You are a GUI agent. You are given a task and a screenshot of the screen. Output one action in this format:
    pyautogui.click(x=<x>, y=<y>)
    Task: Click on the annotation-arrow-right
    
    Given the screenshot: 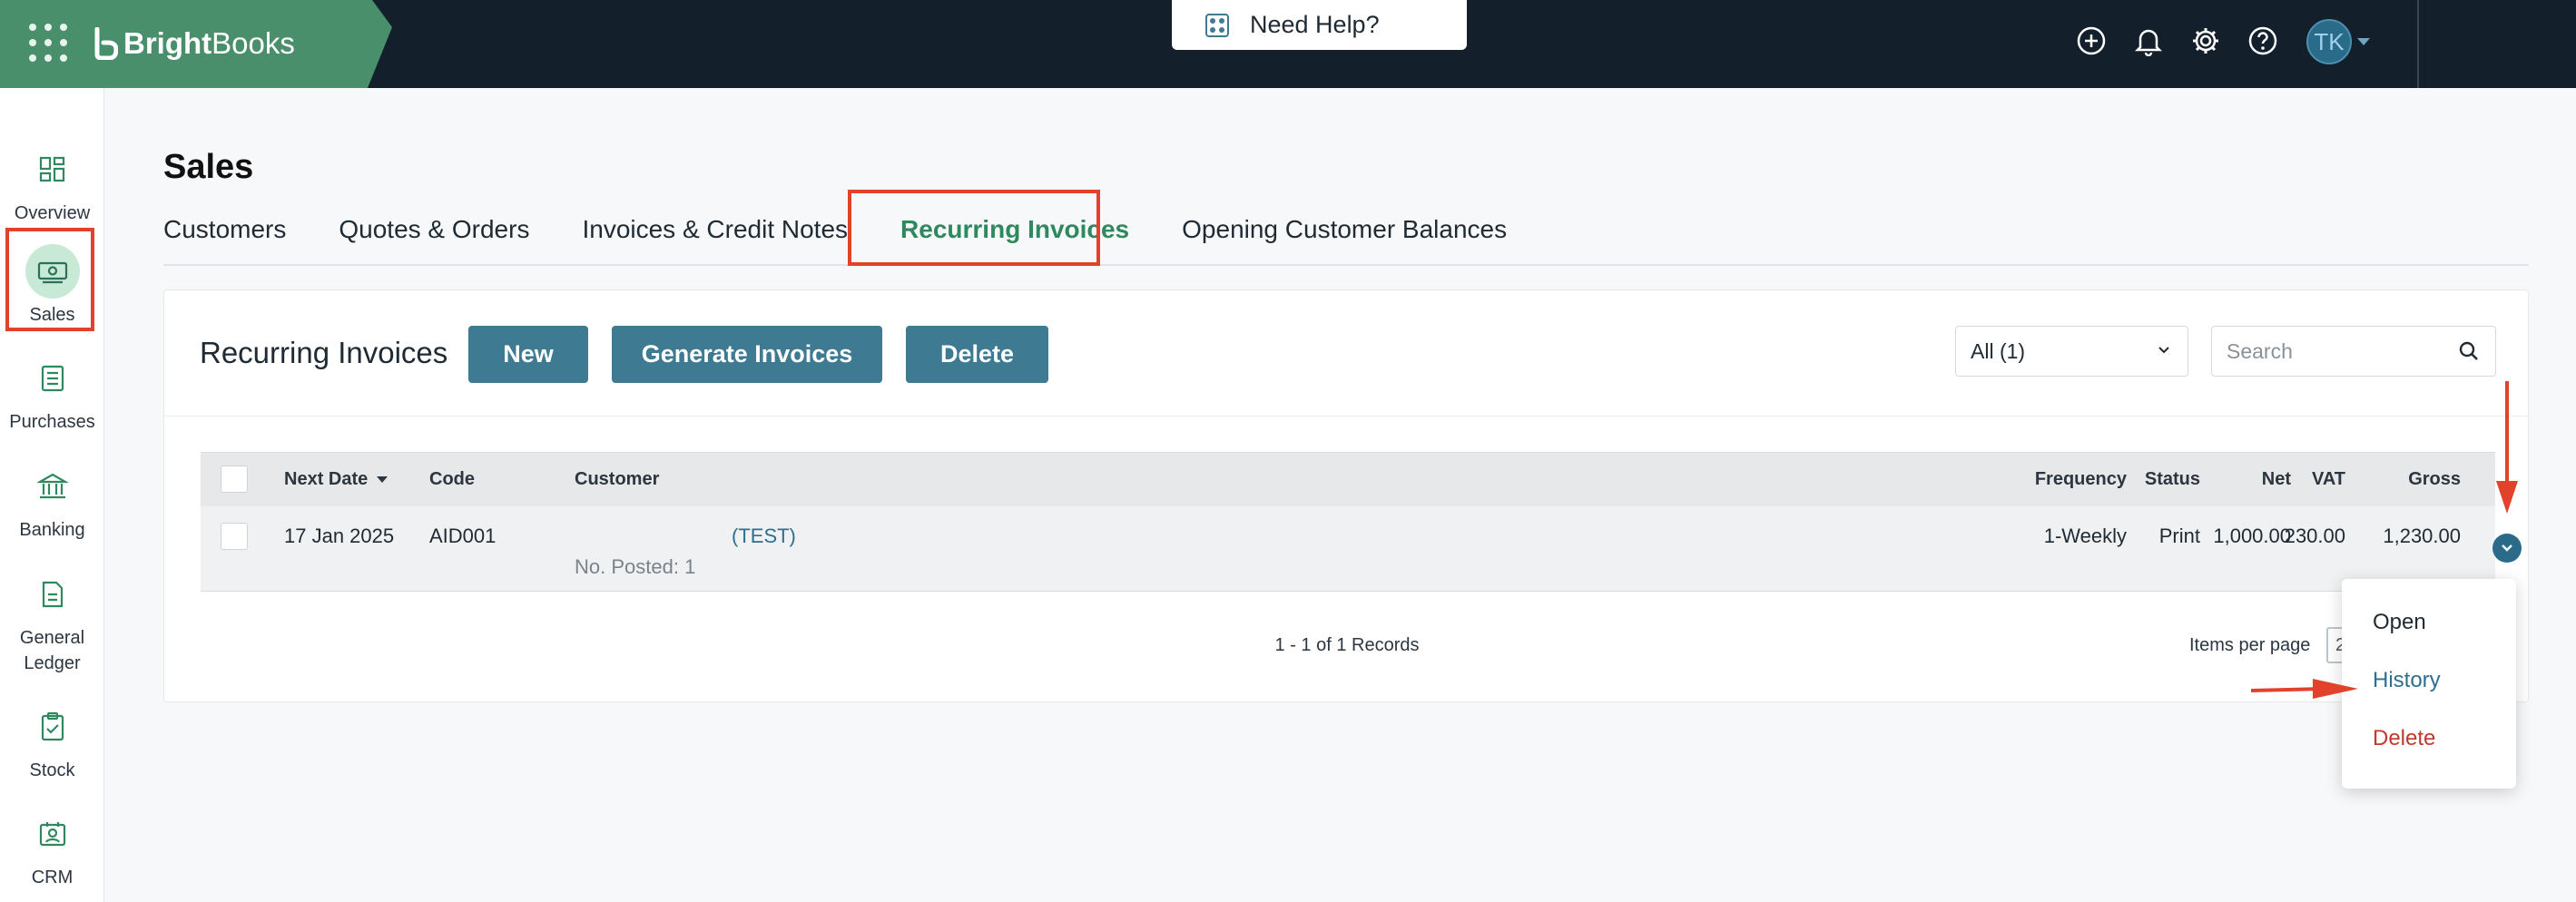 What is the action you would take?
    pyautogui.click(x=2304, y=689)
    